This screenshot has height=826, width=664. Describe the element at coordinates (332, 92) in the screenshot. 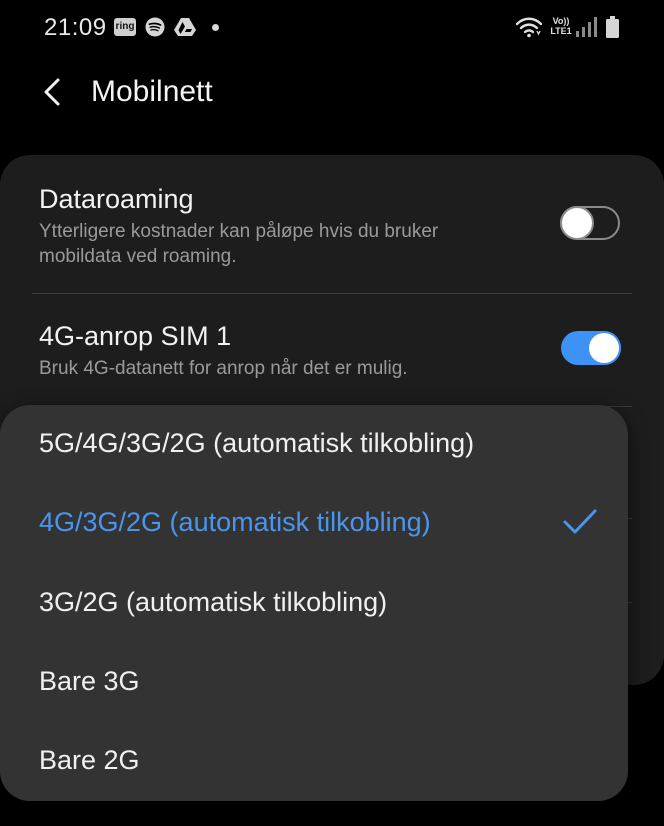

I see `app-header: Mobilnett` at that location.